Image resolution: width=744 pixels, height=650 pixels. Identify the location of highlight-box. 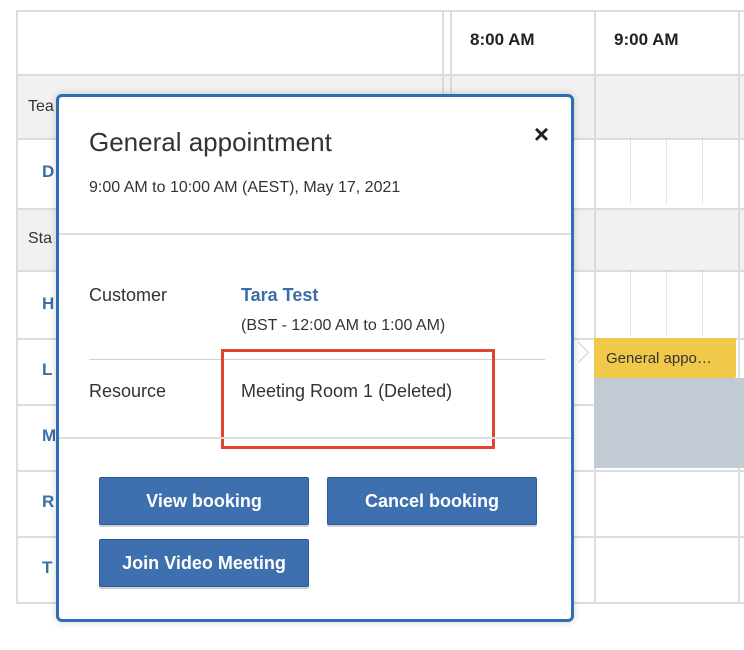
(358, 399).